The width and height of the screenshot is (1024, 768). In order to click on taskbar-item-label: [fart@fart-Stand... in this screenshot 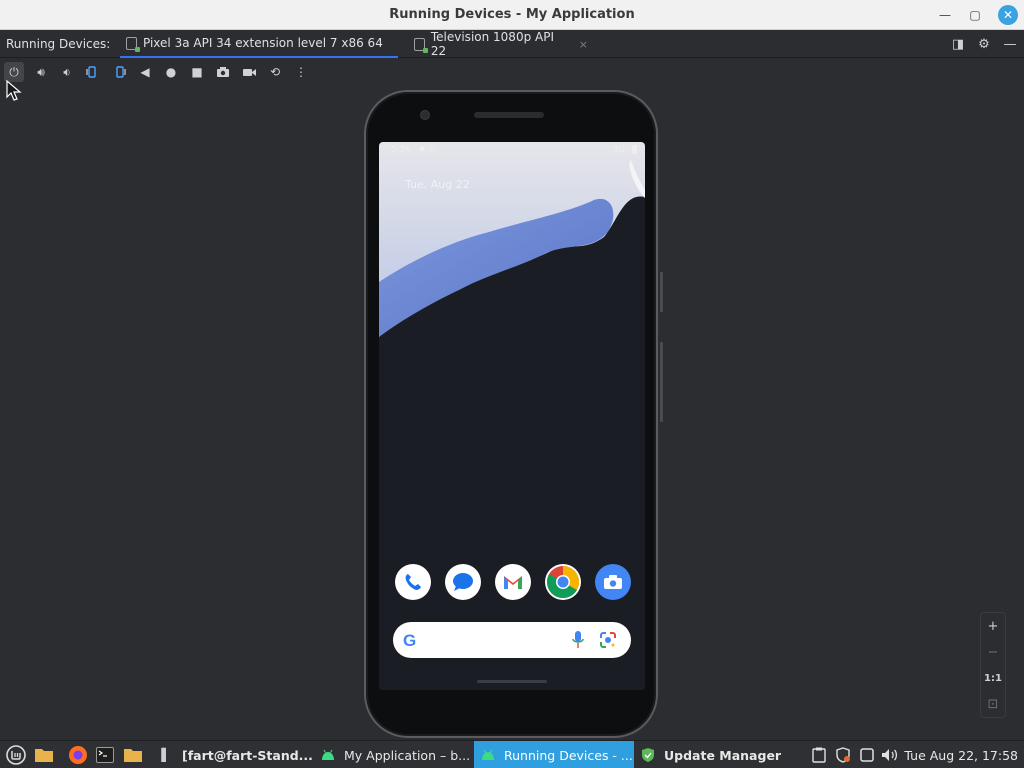, I will do `click(247, 755)`.